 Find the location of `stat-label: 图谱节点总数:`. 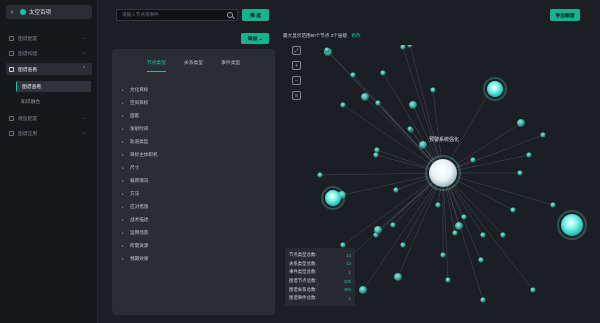

stat-label: 图谱节点总数: is located at coordinates (303, 281).